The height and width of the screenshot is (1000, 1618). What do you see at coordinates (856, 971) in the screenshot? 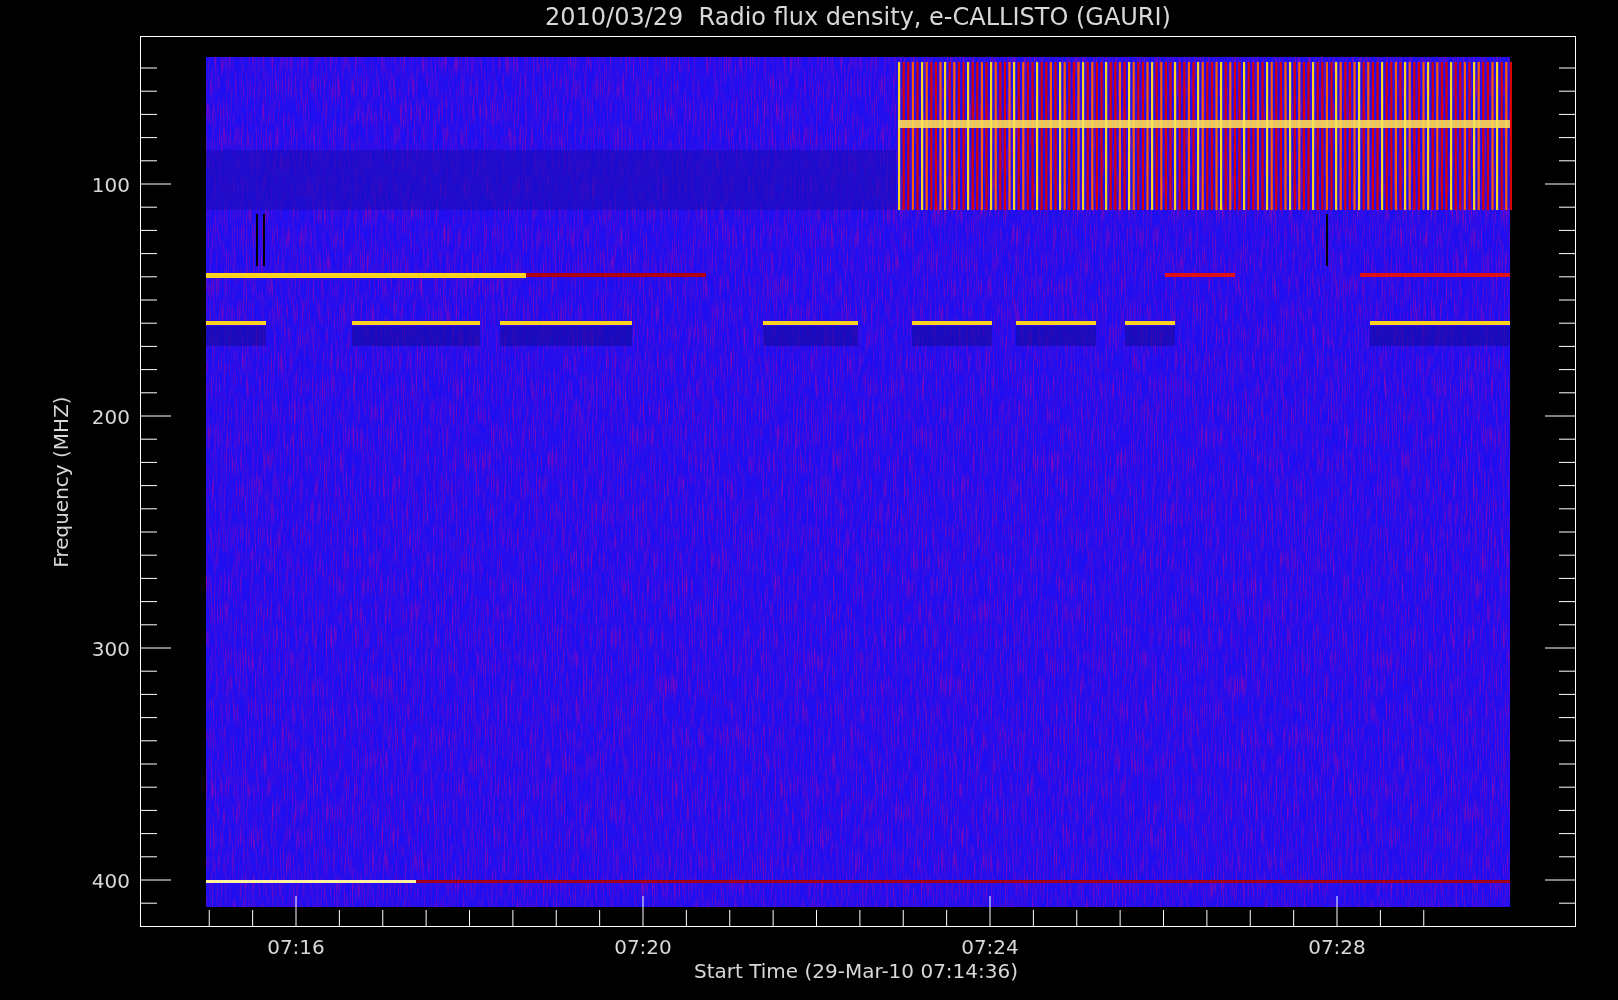
I see `x-axis-label: Start Time (29-Mar-10 07:14:36)` at bounding box center [856, 971].